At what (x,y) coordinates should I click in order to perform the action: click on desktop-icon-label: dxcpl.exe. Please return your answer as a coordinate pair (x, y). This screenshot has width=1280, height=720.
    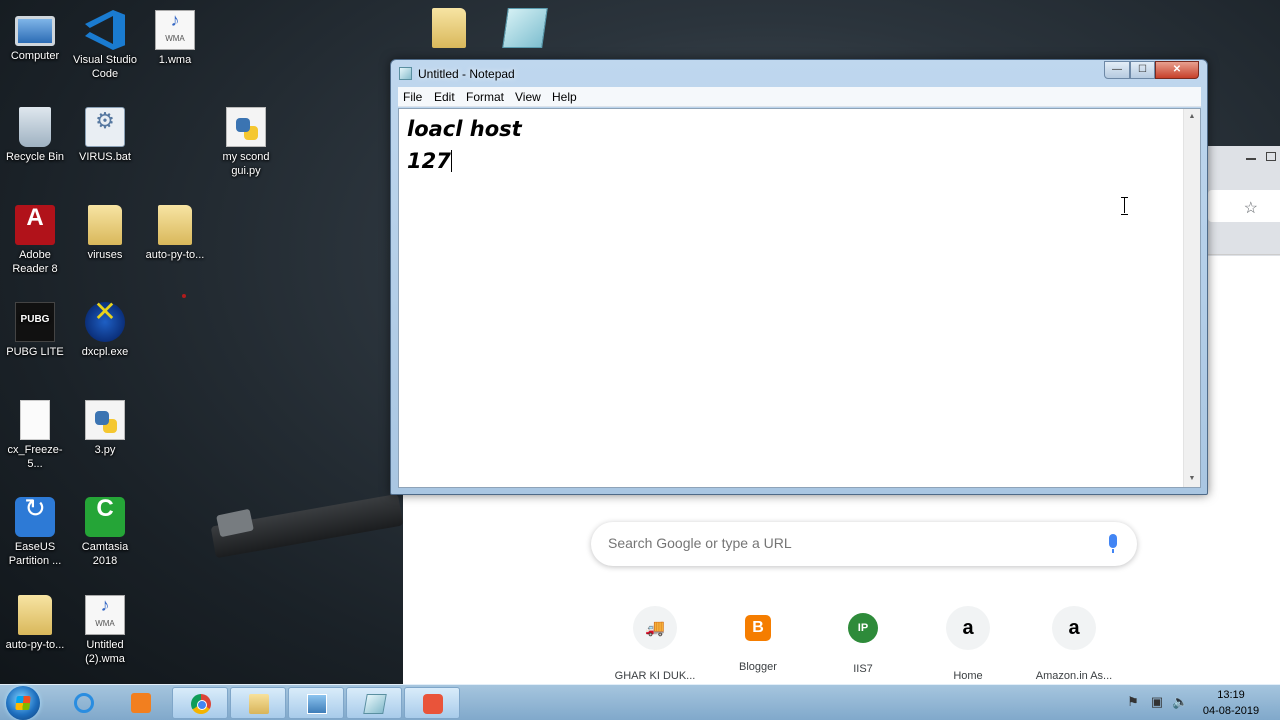
    Looking at the image, I should click on (105, 352).